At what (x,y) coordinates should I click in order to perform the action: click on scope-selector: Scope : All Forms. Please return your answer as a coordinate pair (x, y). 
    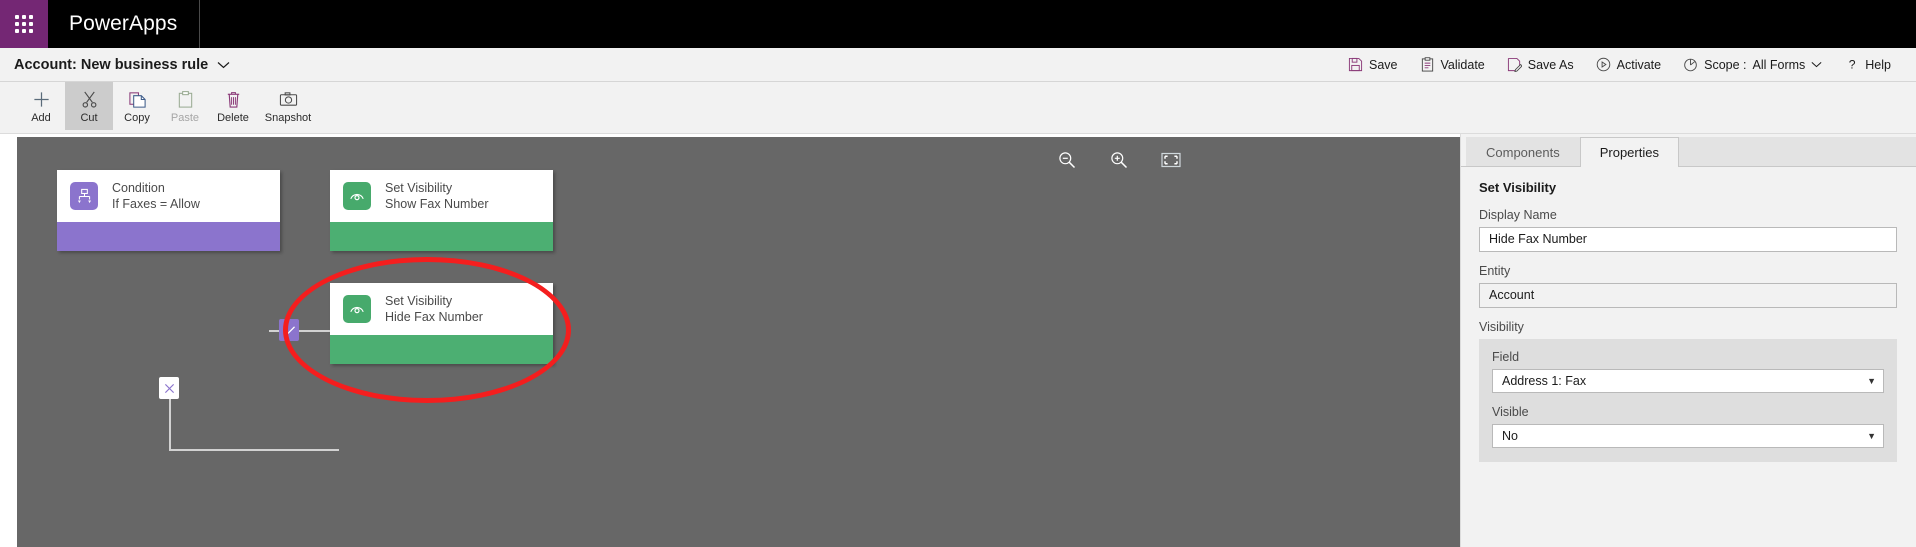
    Looking at the image, I should click on (1752, 64).